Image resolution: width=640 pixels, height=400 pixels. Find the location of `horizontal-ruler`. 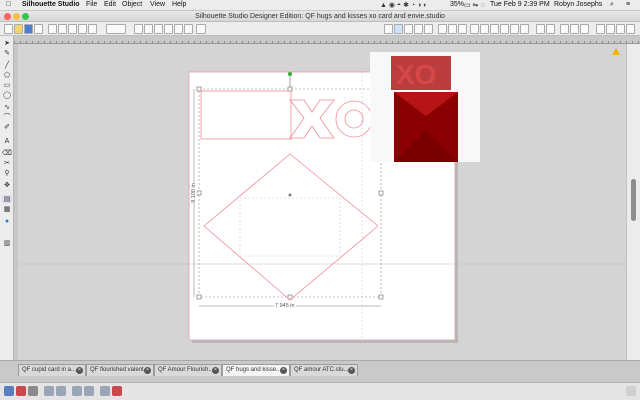

horizontal-ruler is located at coordinates (327, 40).